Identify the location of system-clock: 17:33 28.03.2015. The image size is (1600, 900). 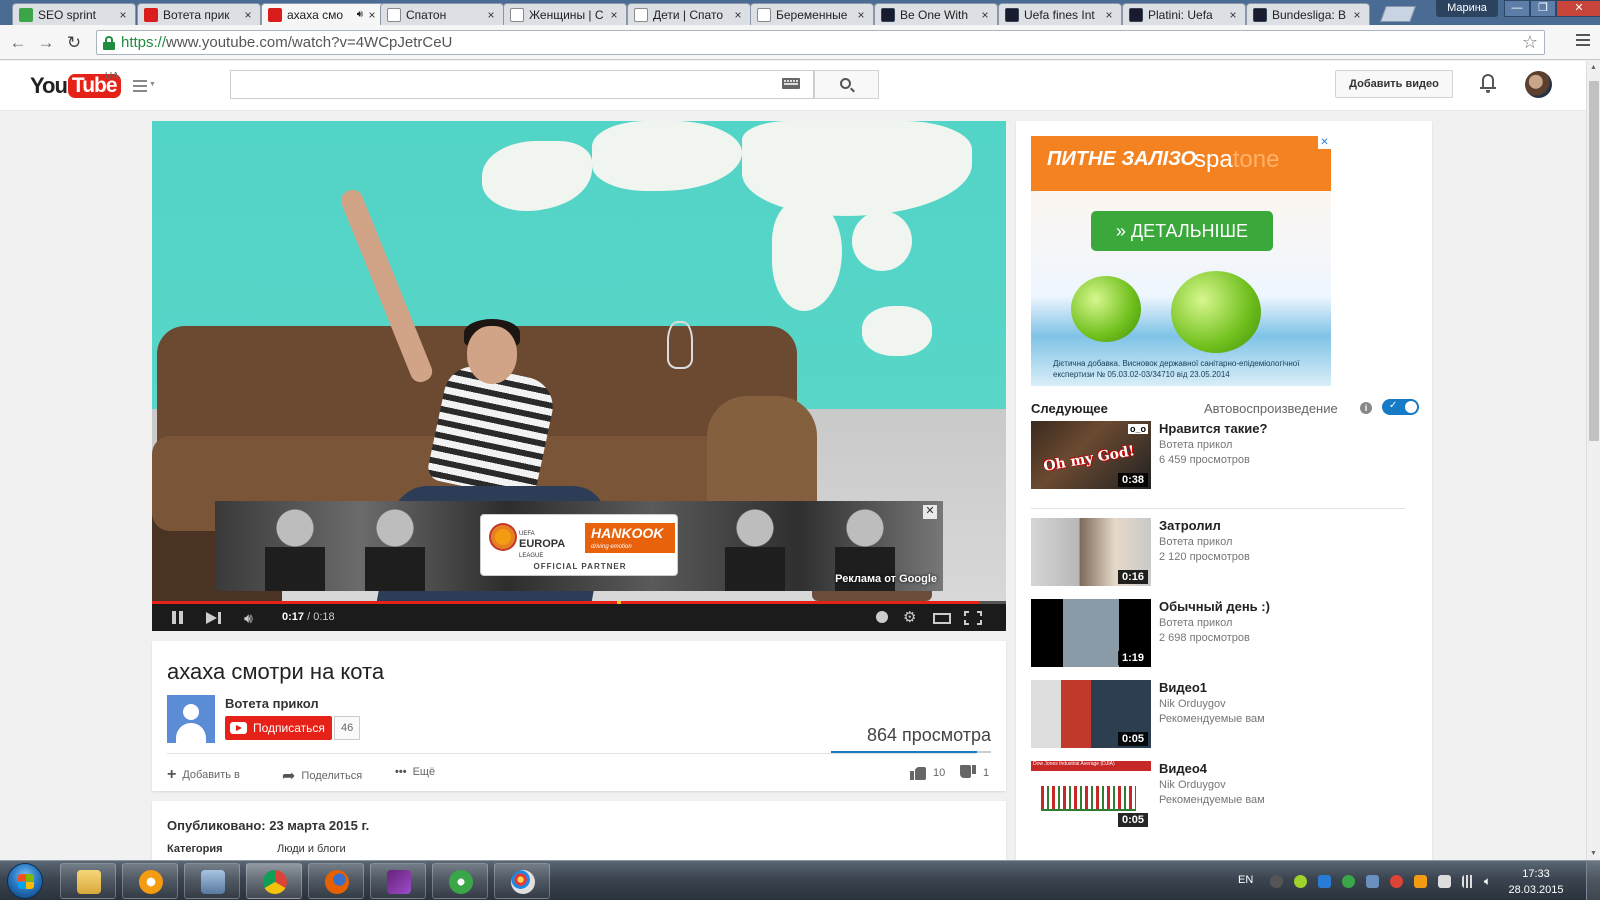
(1536, 882).